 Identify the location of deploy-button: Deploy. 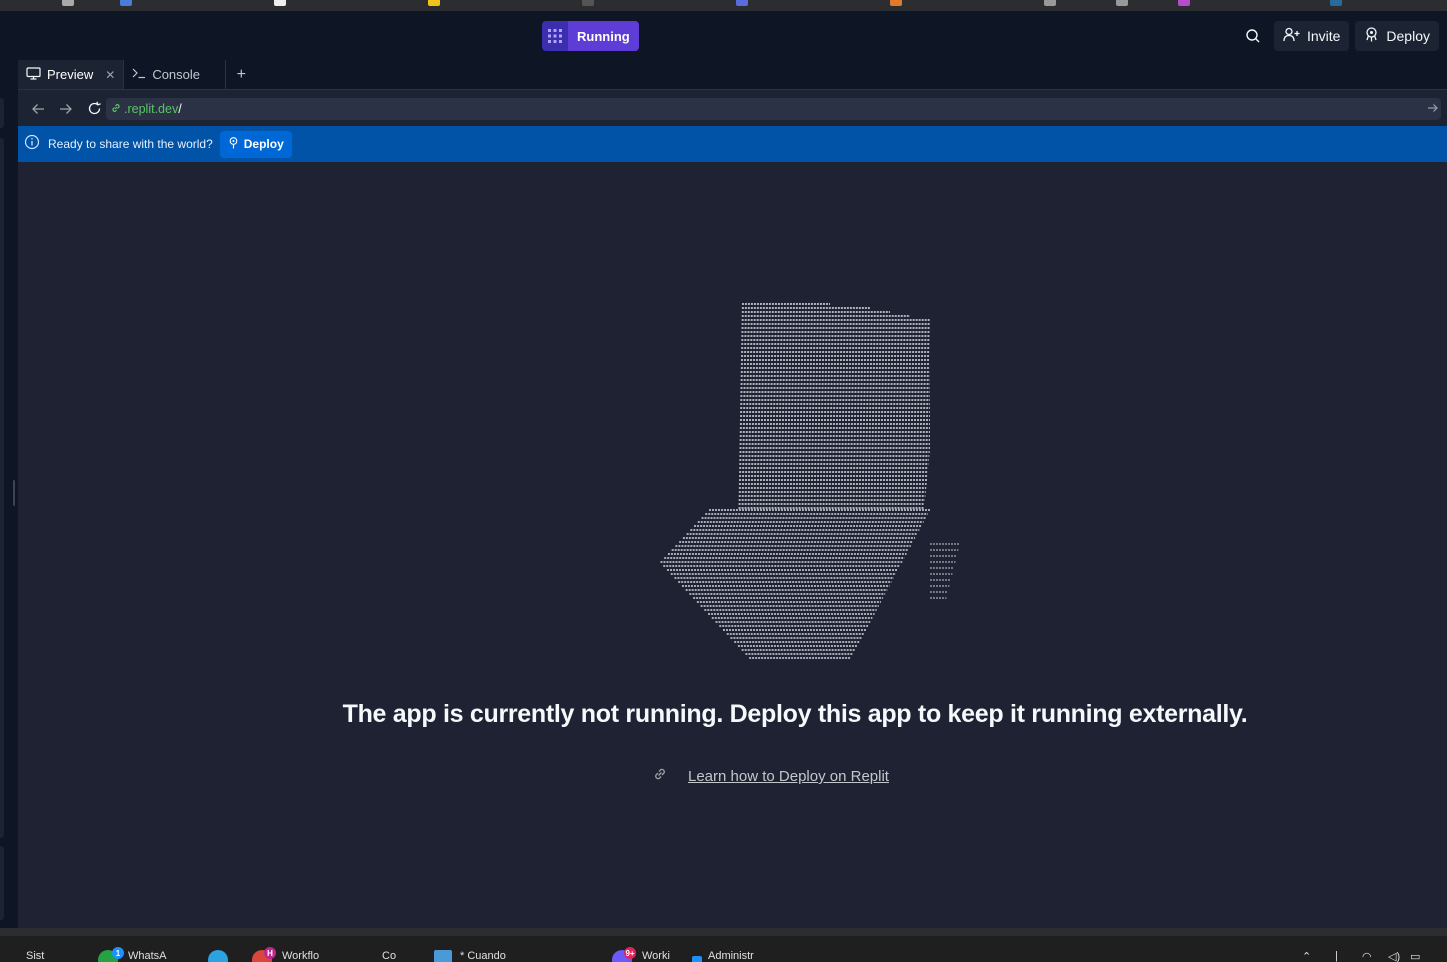
(1397, 36).